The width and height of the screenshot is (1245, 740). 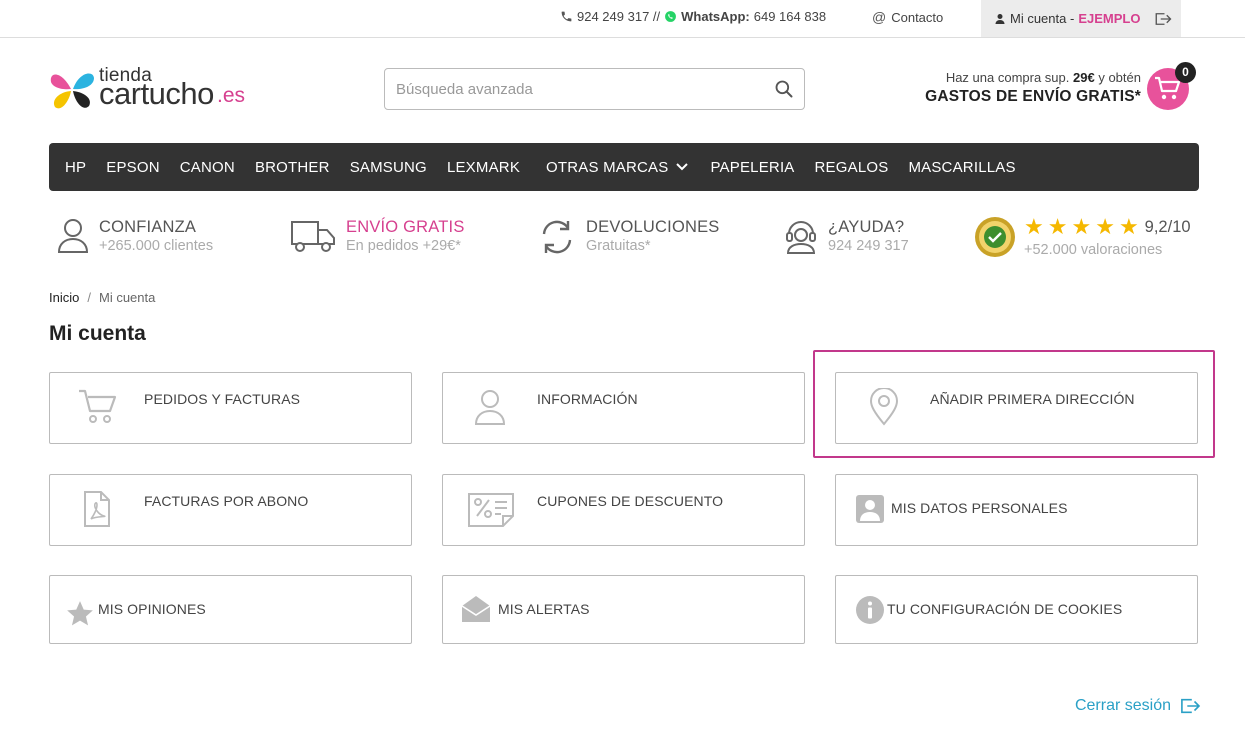 I want to click on cart-count-badge: 0, so click(x=1185, y=72).